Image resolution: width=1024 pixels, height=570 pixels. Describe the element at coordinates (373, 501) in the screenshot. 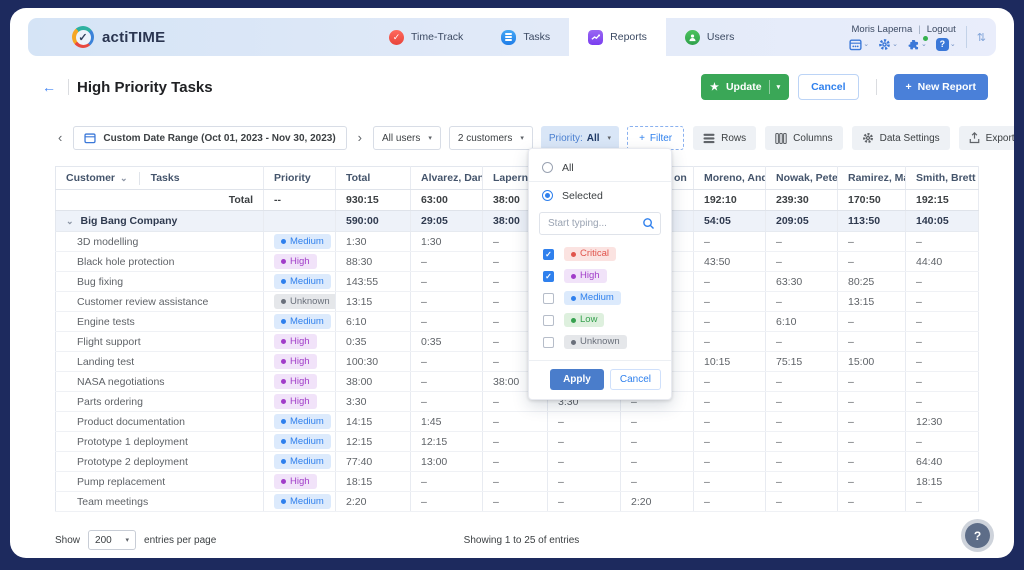

I see `row-total-cell: 2:20` at that location.